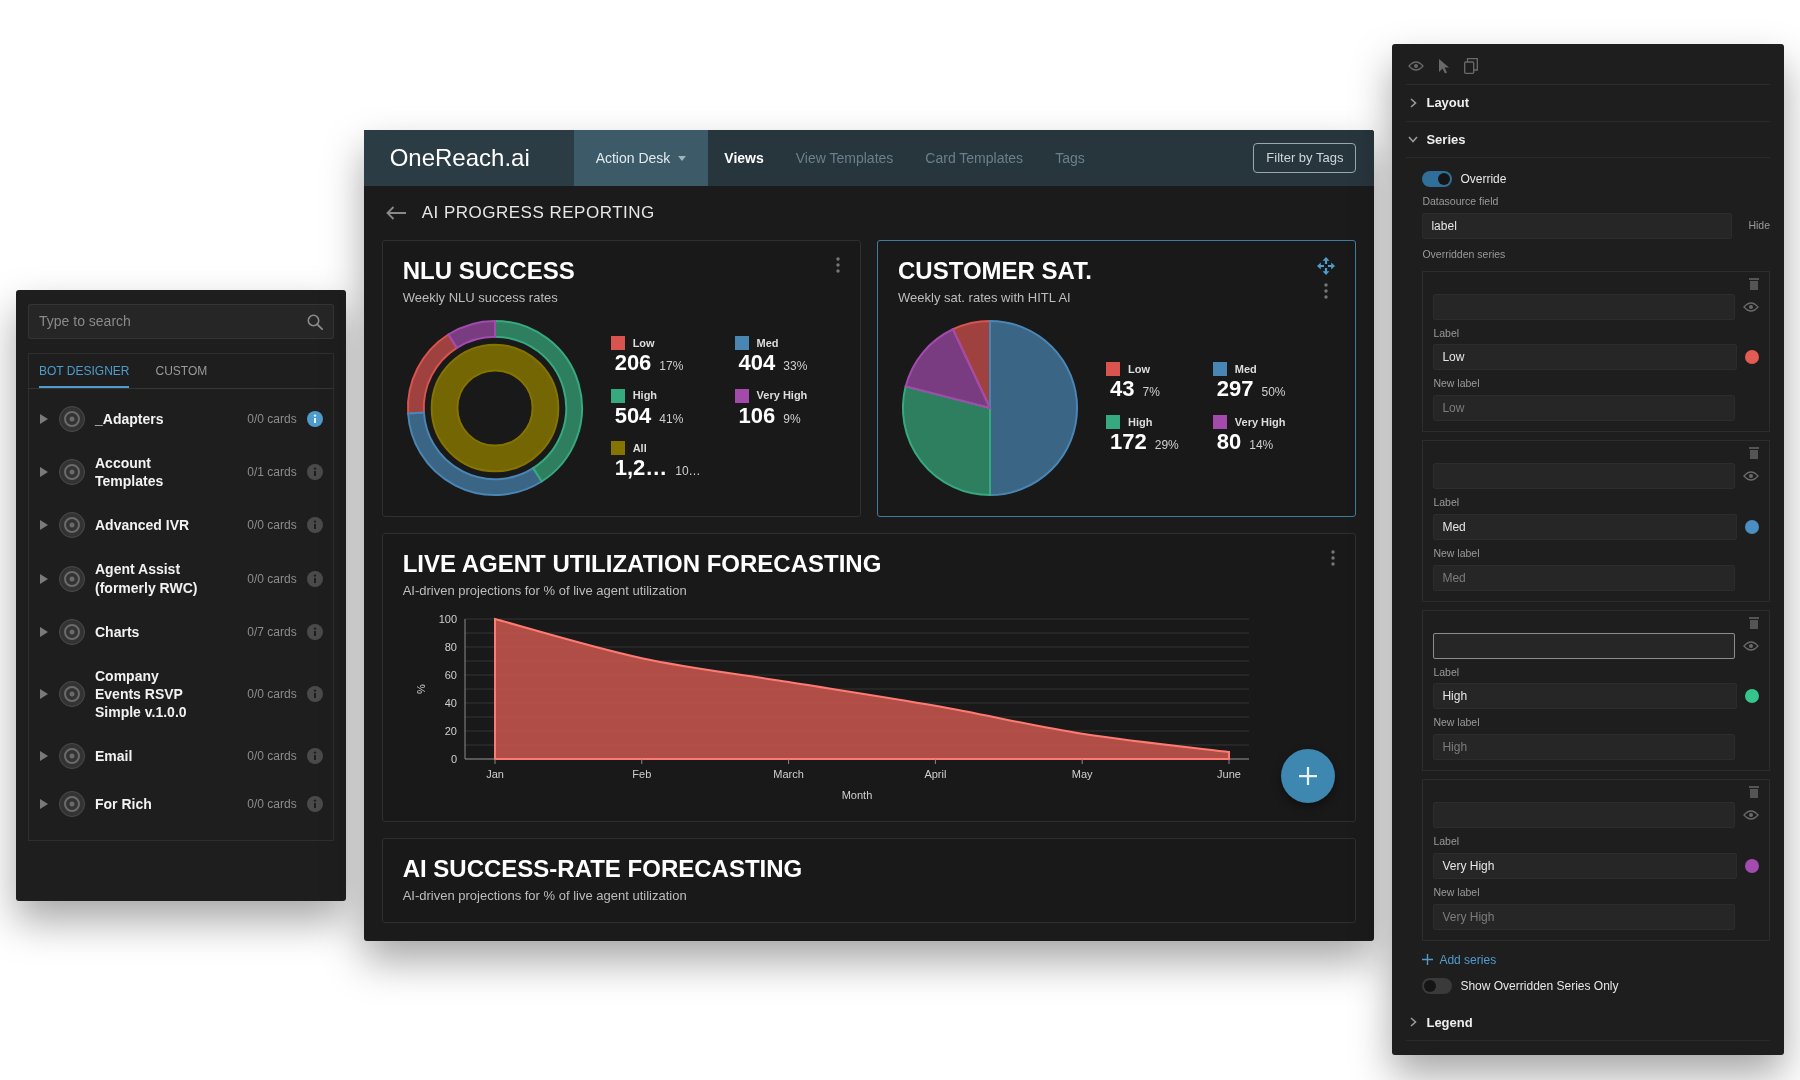 The height and width of the screenshot is (1080, 1800). I want to click on tick-label: 60, so click(450, 674).